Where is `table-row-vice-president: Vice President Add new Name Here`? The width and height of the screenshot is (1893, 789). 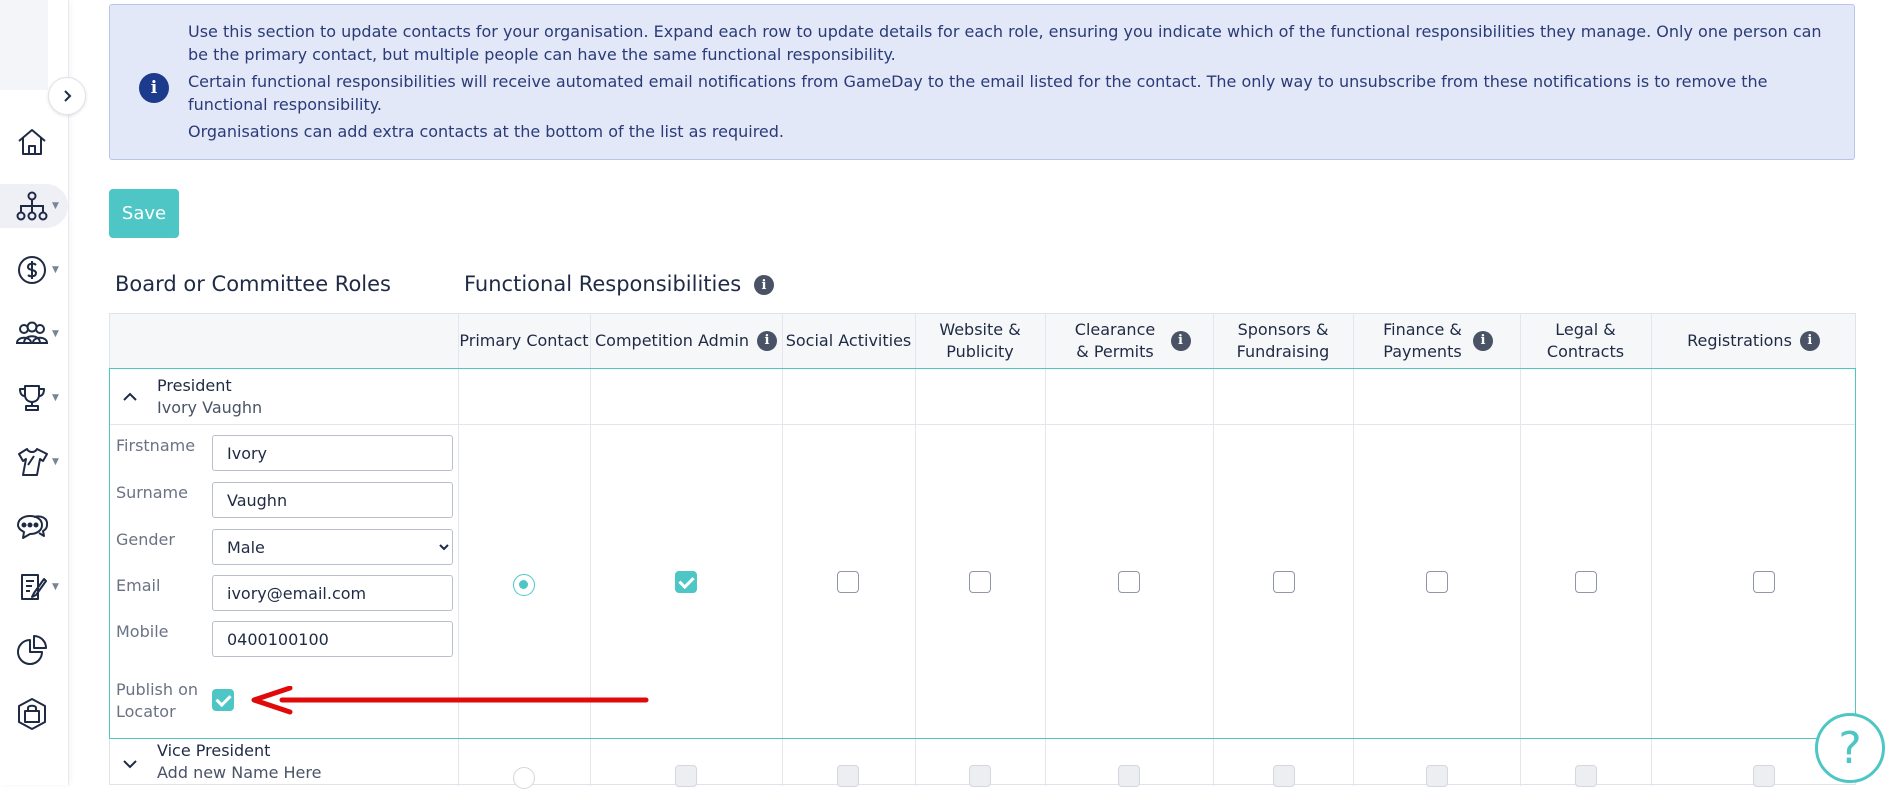 table-row-vice-president: Vice President Add new Name Here is located at coordinates (982, 764).